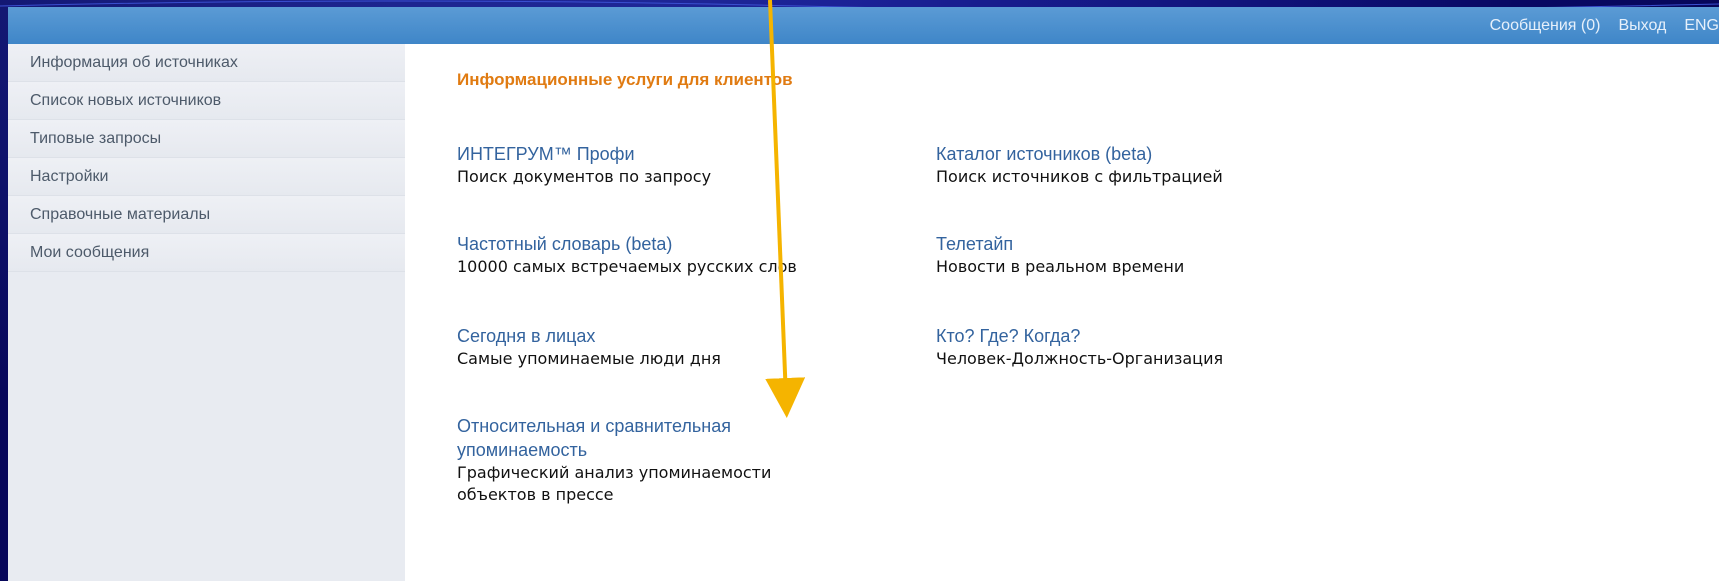  Describe the element at coordinates (589, 358) in the screenshot. I see `service-description: Самые упоминаемые люди дня` at that location.